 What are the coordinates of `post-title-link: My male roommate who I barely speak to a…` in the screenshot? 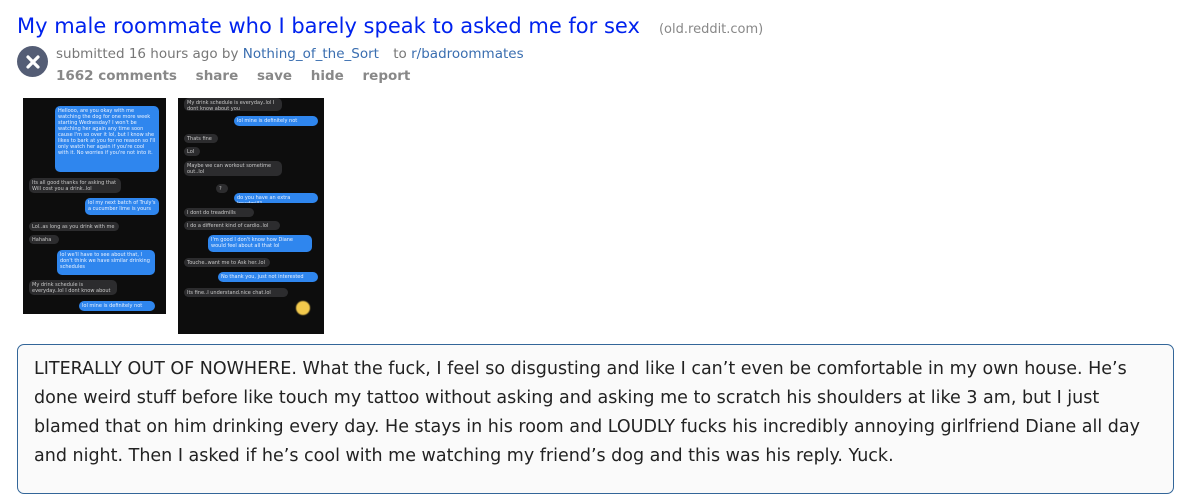 It's located at (328, 26).